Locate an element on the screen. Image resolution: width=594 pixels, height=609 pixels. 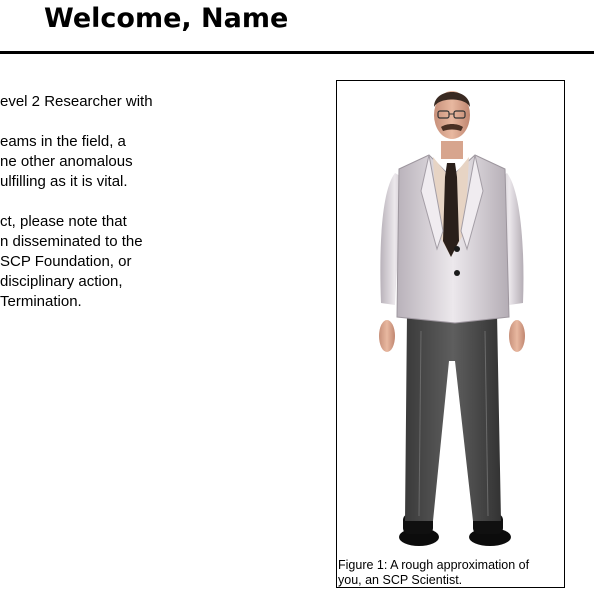
caption-line: you, an SCP Scientist. is located at coordinates (400, 580).